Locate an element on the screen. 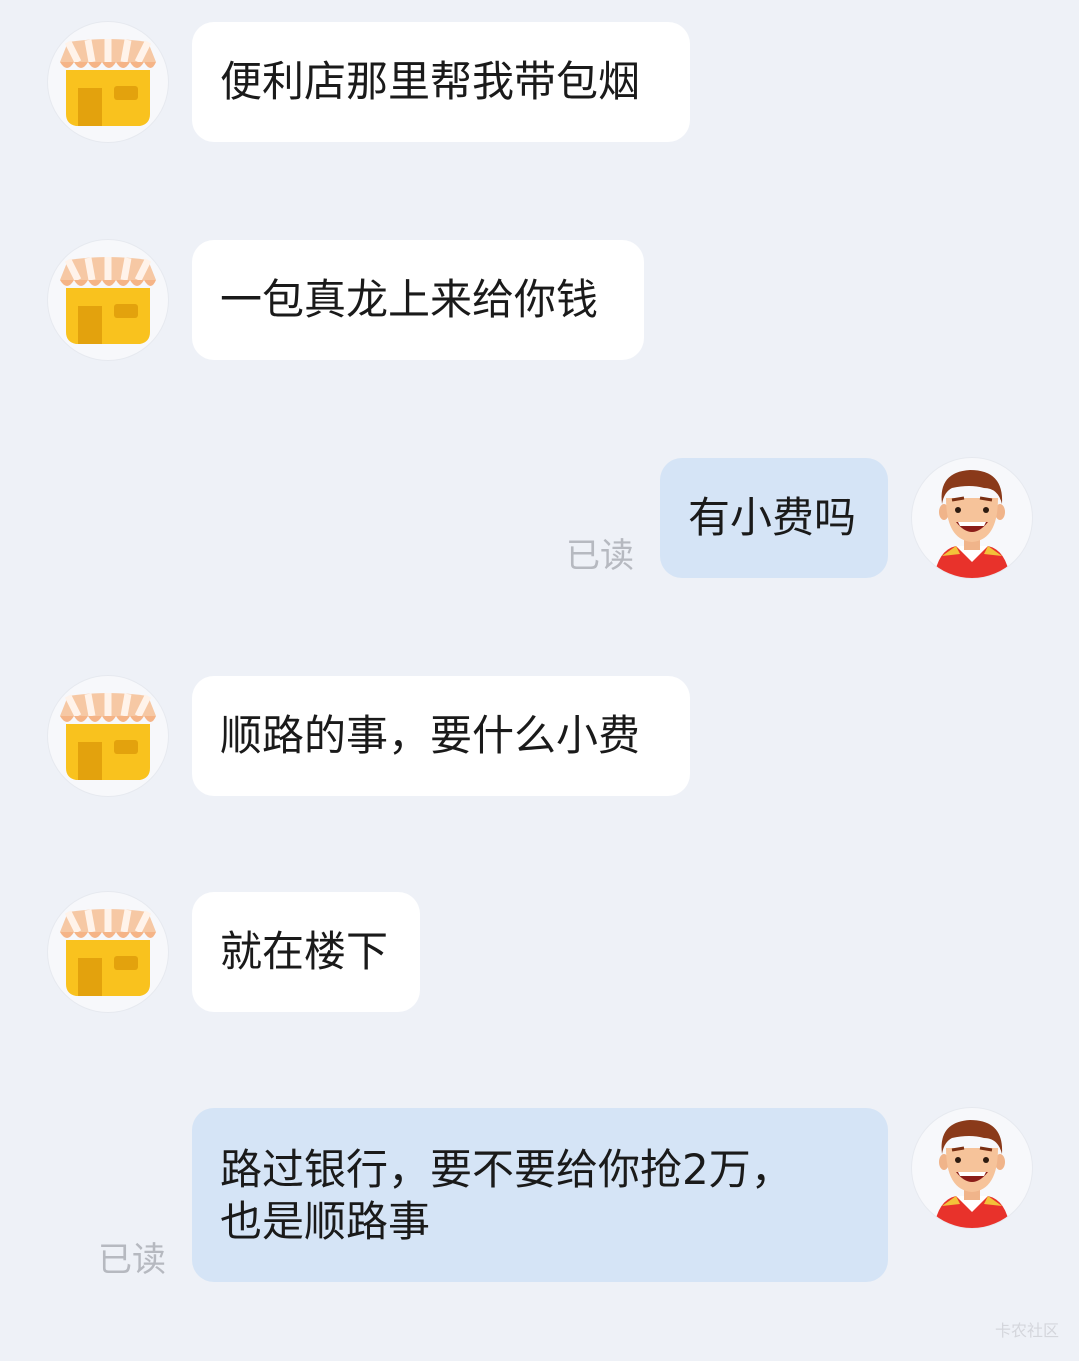 This screenshot has height=1361, width=1079. message-bubble-outgoing: 路过银行，要不要给你抢2万， 也是顺路事 is located at coordinates (540, 1195).